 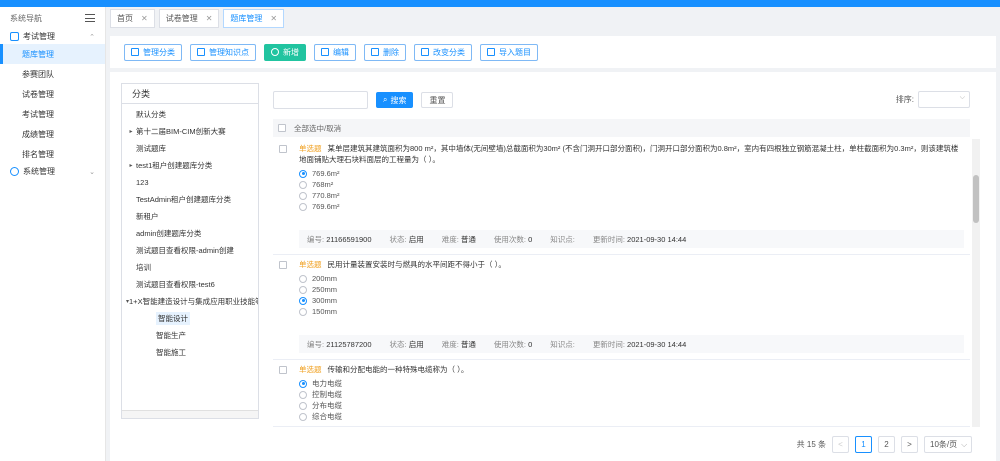 I want to click on page-button: 1, so click(x=863, y=444).